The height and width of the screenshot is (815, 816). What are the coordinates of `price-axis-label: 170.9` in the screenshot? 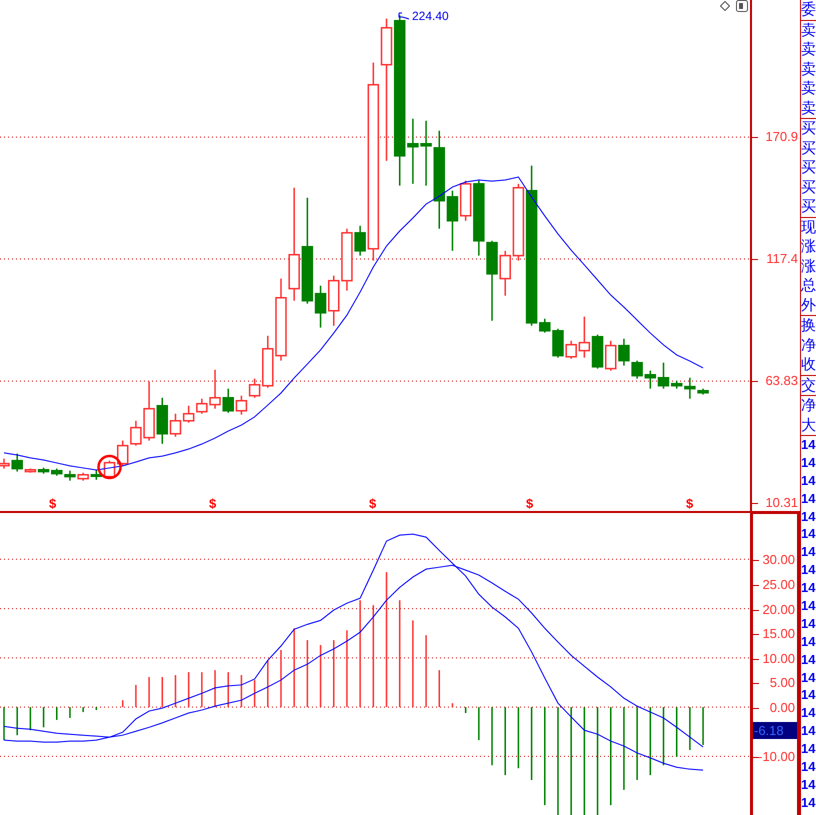 It's located at (781, 137).